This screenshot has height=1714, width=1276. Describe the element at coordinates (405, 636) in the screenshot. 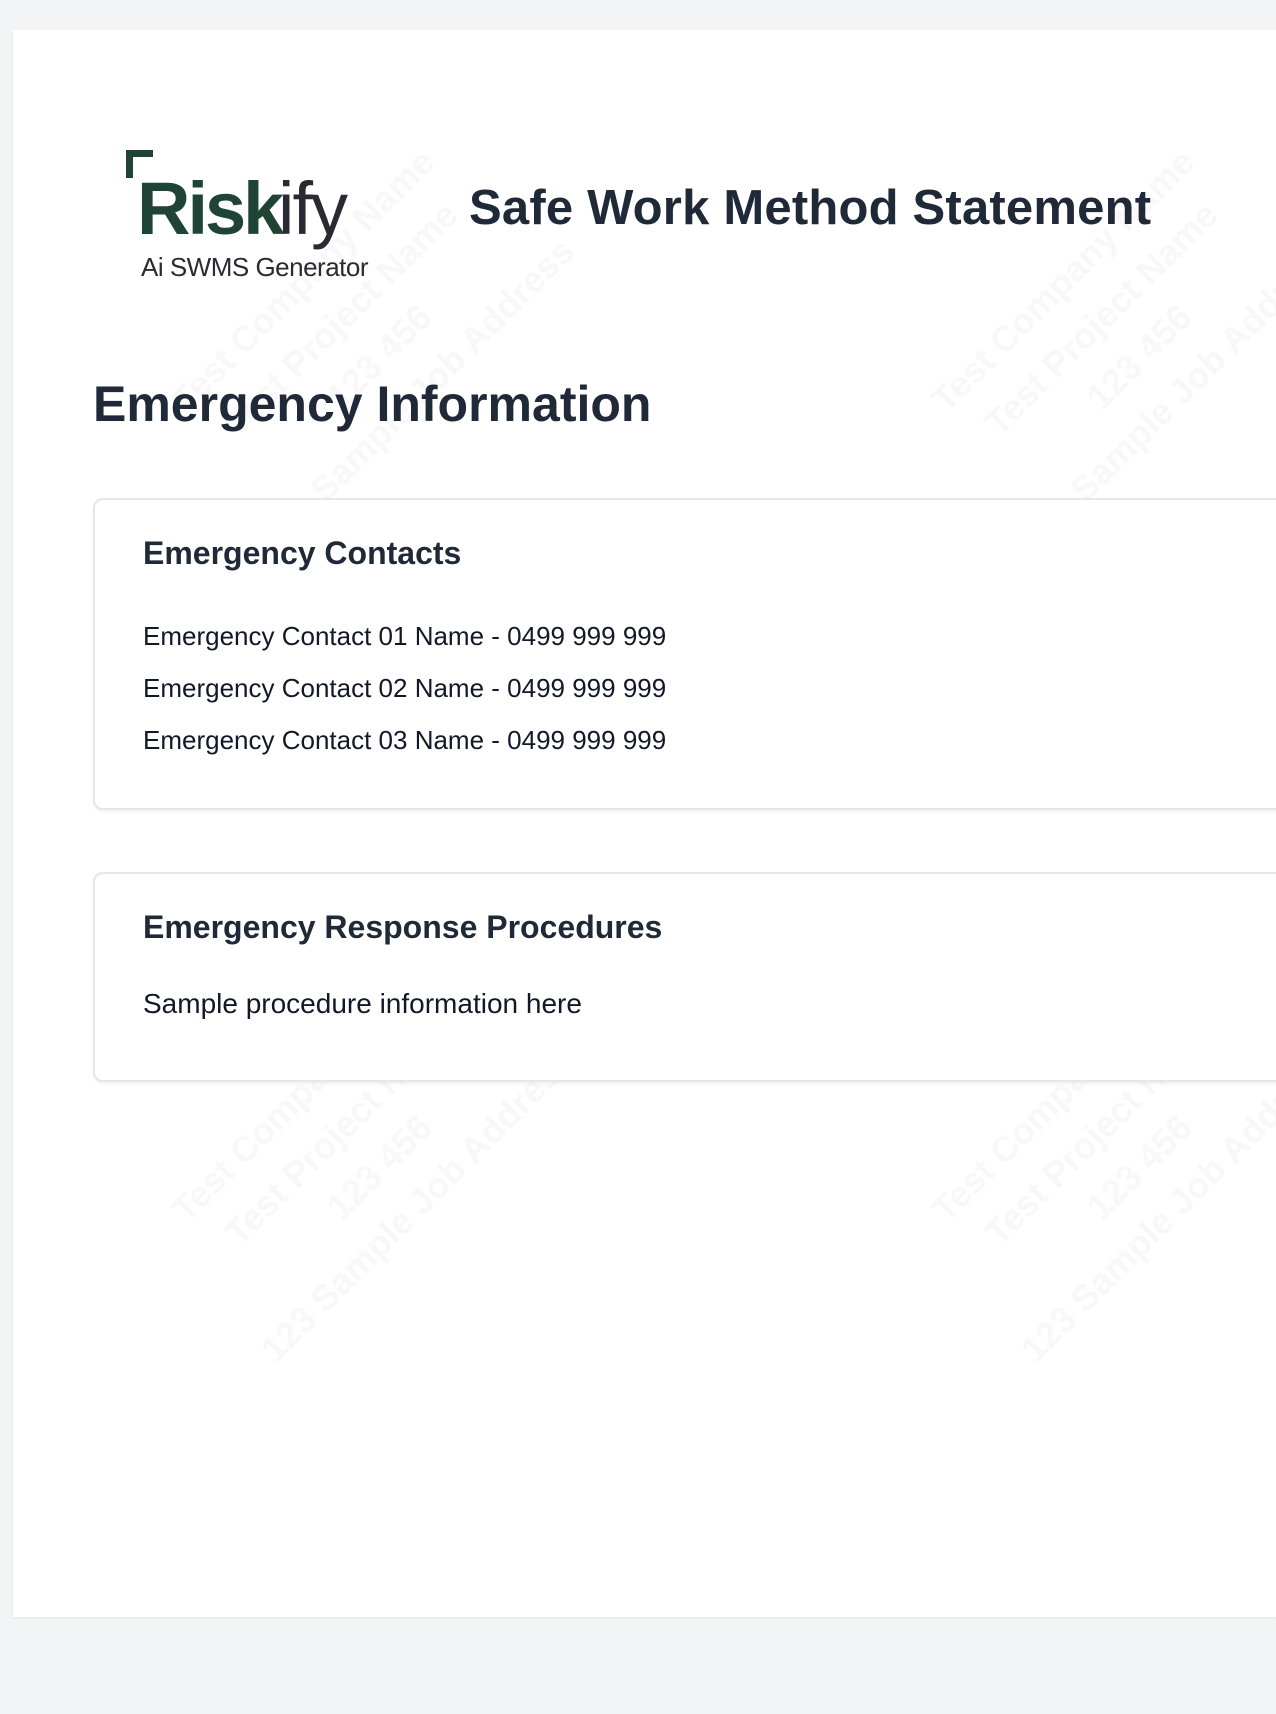

I see `list-item: Emergency Contact 01 Name - 0499 999 999` at that location.